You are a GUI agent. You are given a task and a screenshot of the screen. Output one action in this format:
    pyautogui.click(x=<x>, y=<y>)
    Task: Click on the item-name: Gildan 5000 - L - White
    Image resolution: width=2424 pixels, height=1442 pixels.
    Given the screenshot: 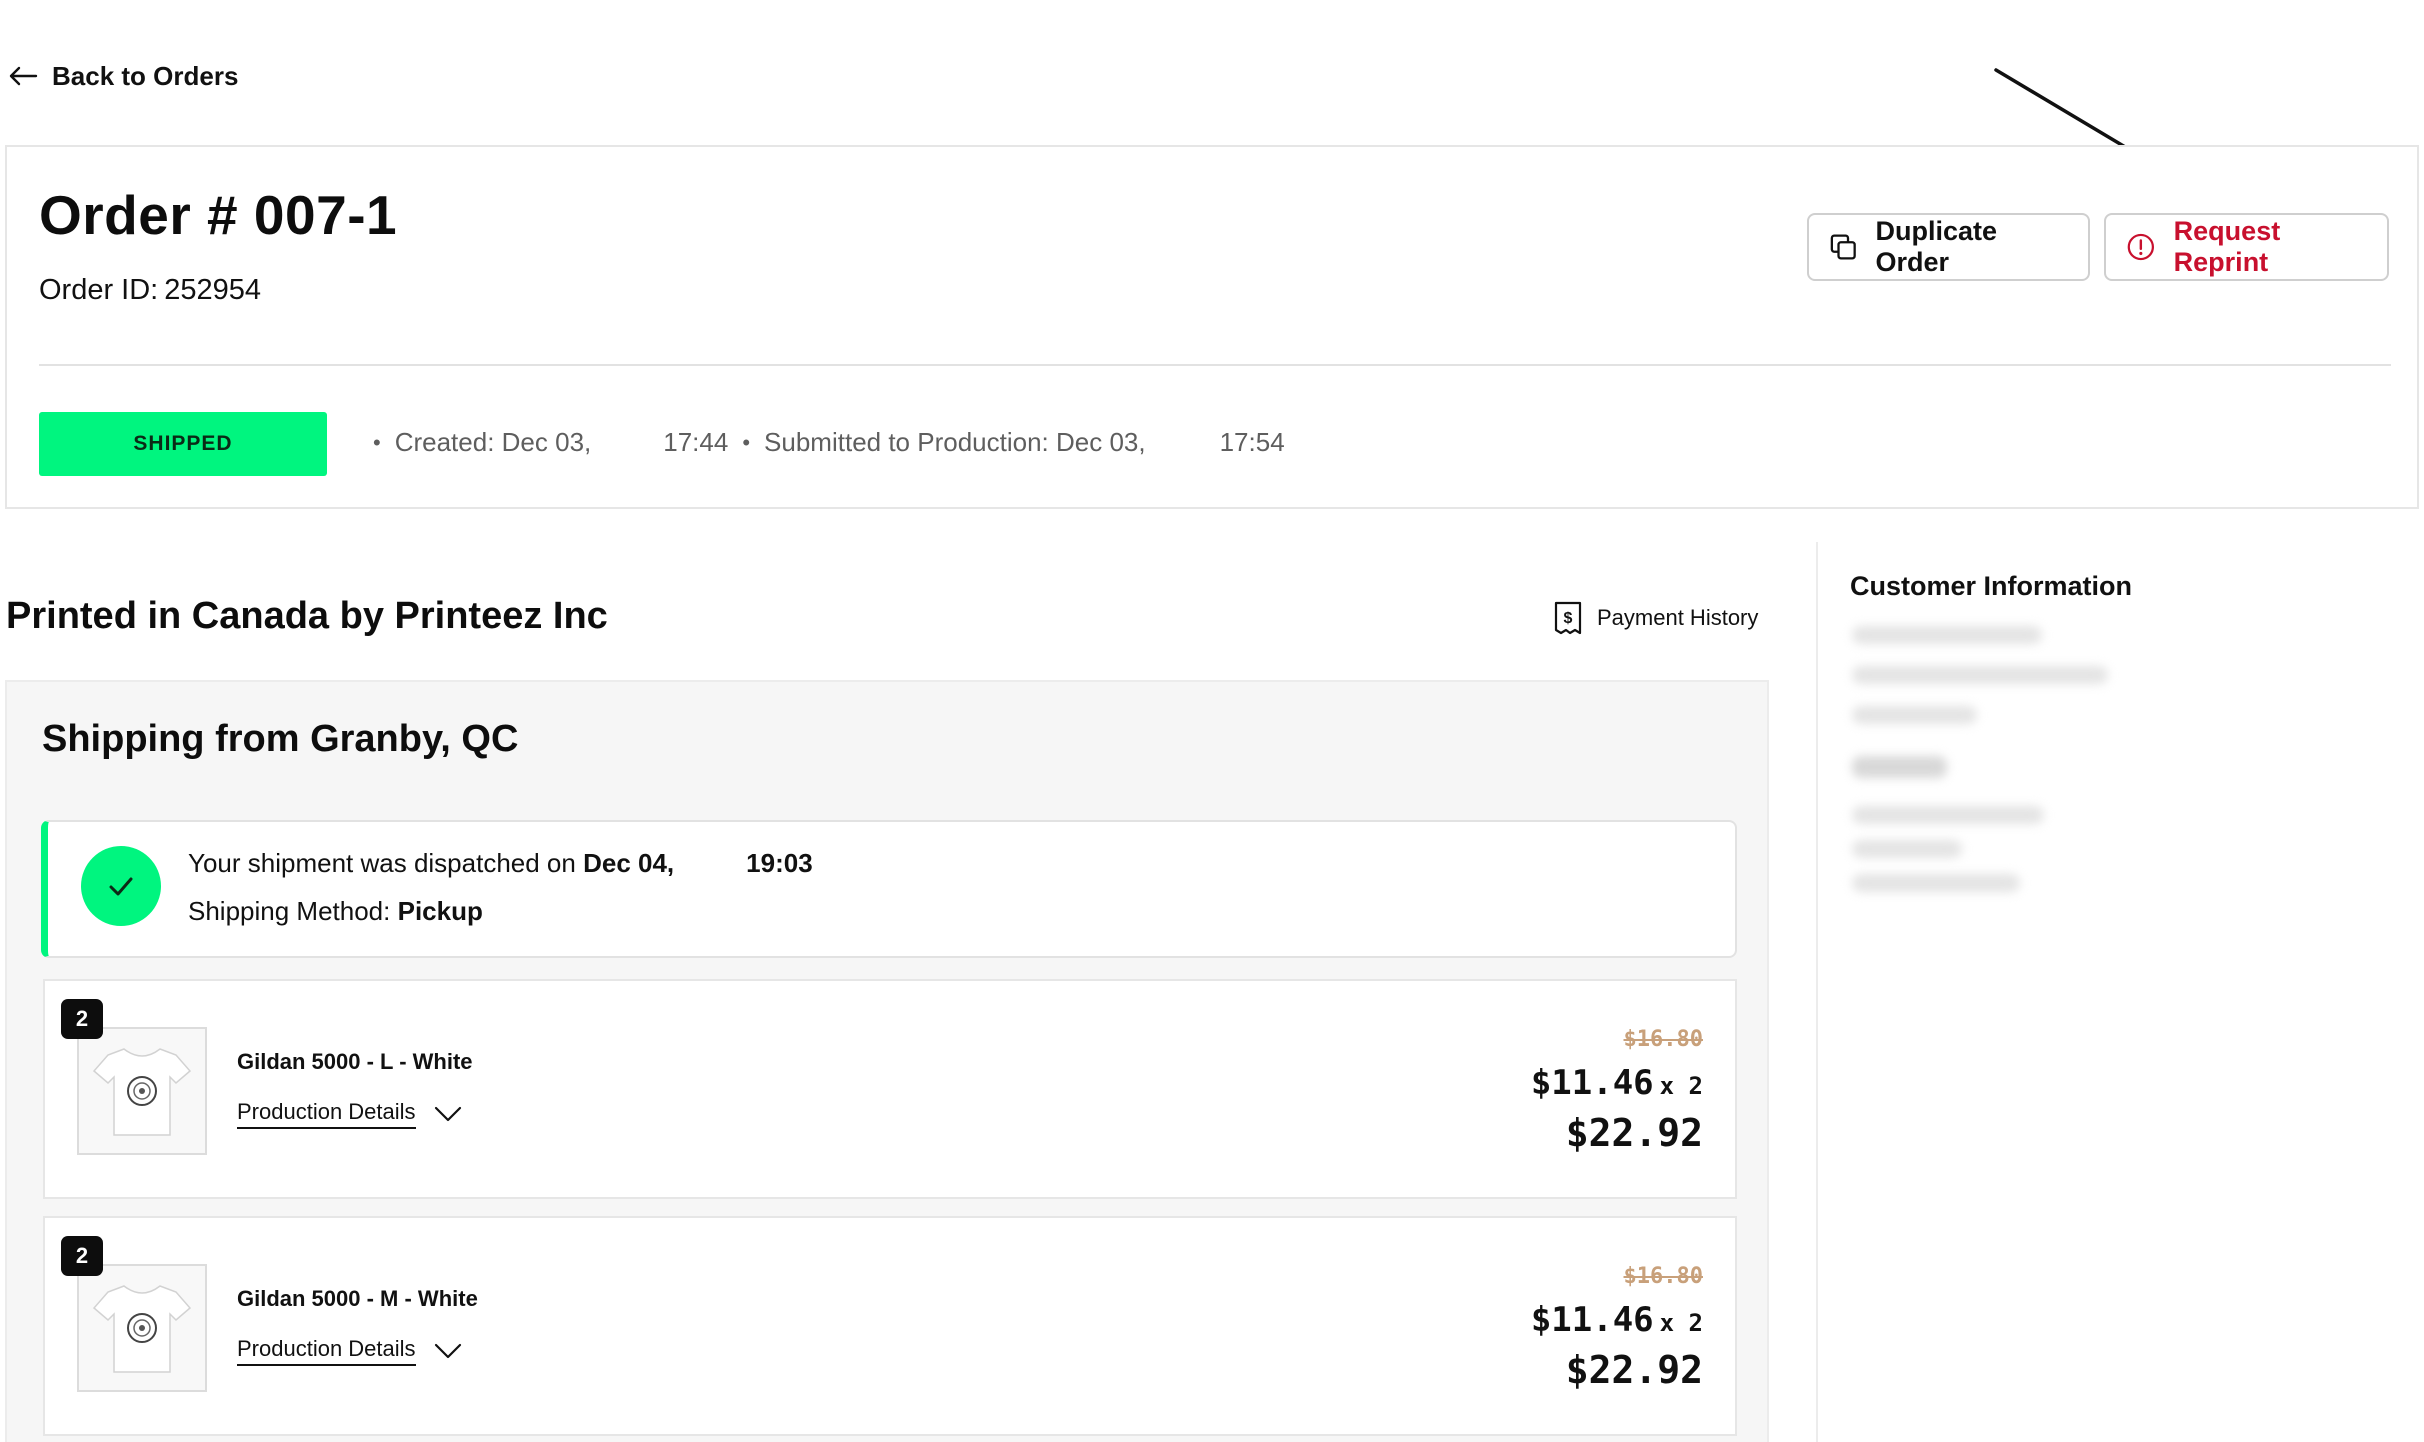 What is the action you would take?
    pyautogui.click(x=355, y=1061)
    